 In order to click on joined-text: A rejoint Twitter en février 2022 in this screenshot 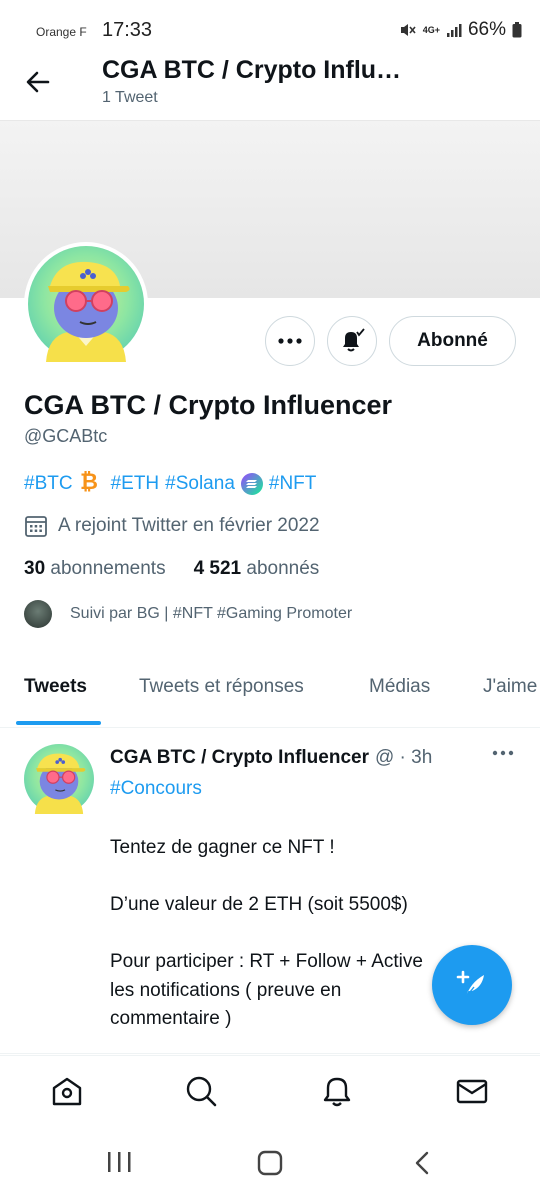, I will do `click(189, 525)`.